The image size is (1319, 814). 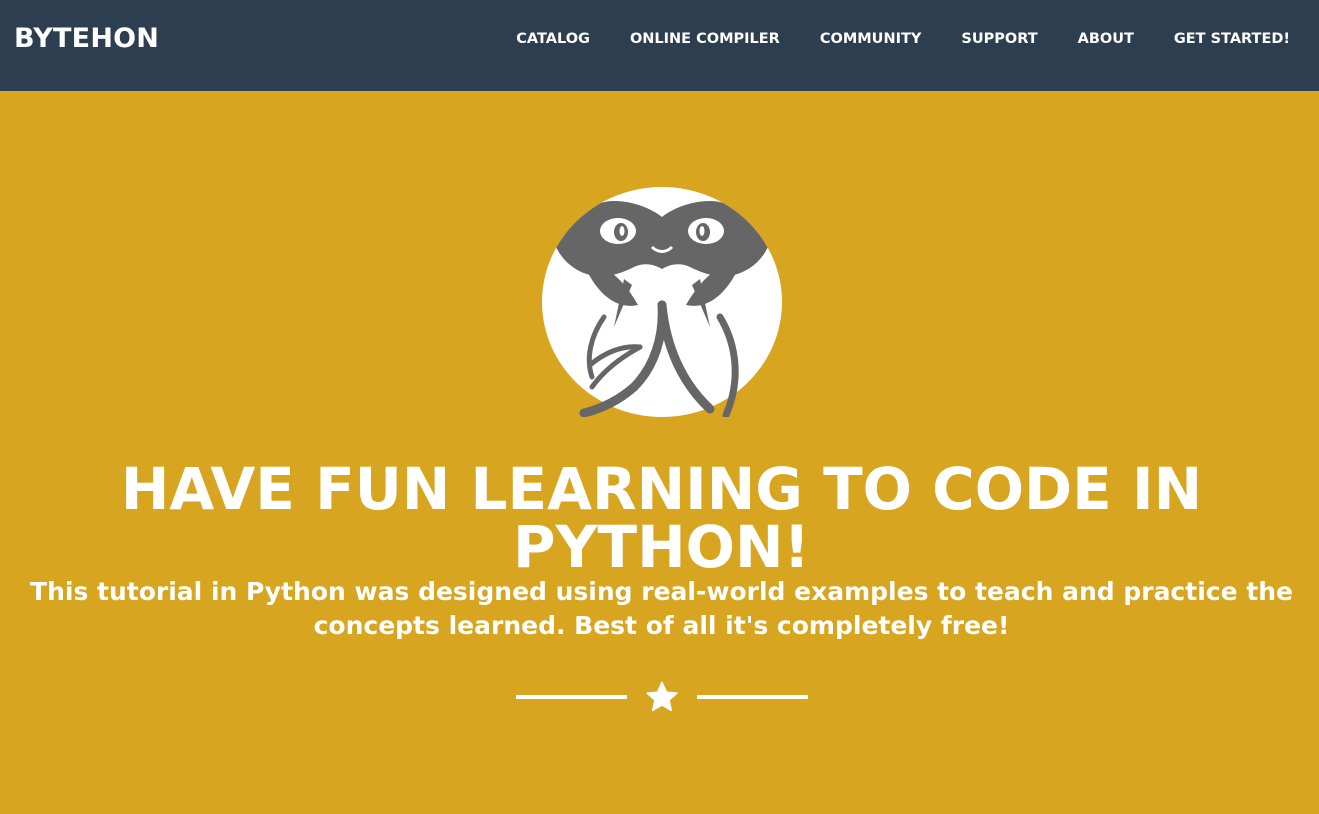 I want to click on nav-item-support: SUPPORT, so click(x=999, y=38).